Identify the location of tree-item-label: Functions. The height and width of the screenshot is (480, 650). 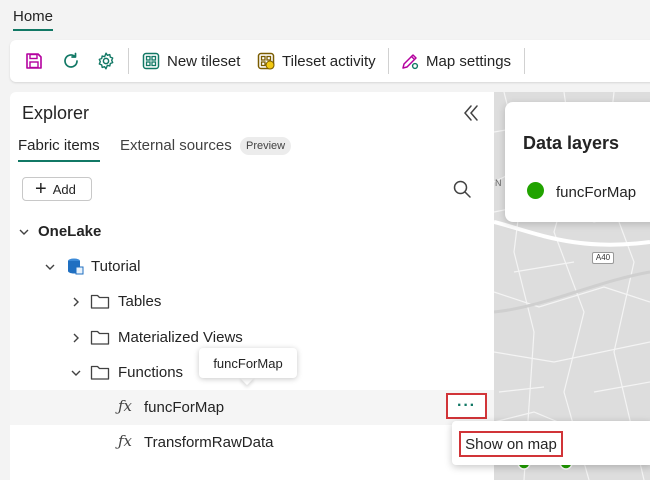
(151, 372).